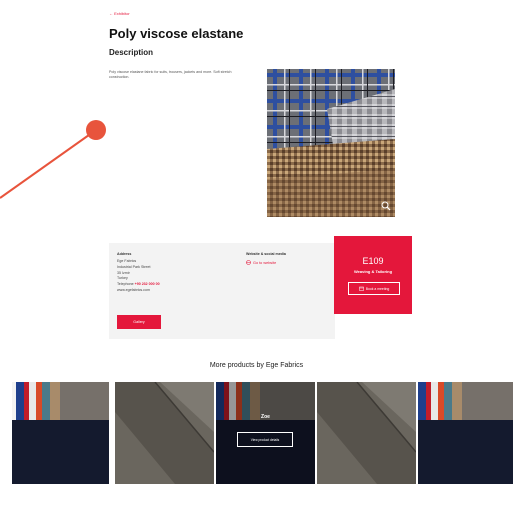  Describe the element at coordinates (377, 288) in the screenshot. I see `book-meeting-label: Book a meeting` at that location.